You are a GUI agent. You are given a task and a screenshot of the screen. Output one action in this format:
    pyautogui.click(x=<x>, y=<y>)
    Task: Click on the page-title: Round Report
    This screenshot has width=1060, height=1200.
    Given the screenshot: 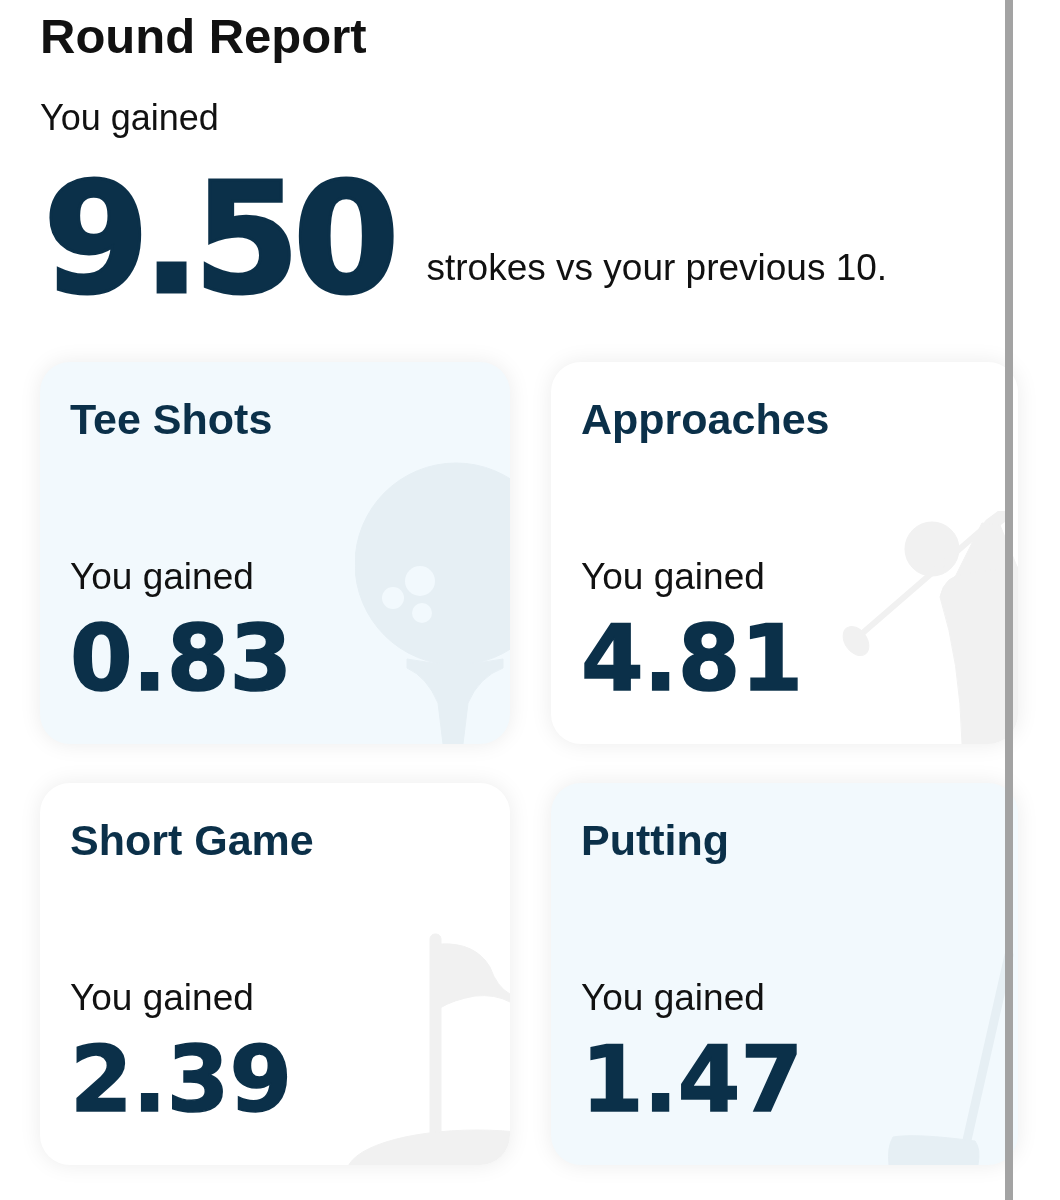 What is the action you would take?
    pyautogui.click(x=203, y=36)
    